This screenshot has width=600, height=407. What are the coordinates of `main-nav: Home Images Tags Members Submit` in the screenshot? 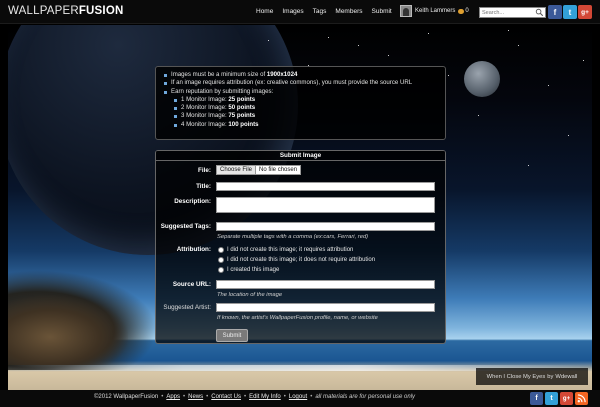 It's located at (328, 11).